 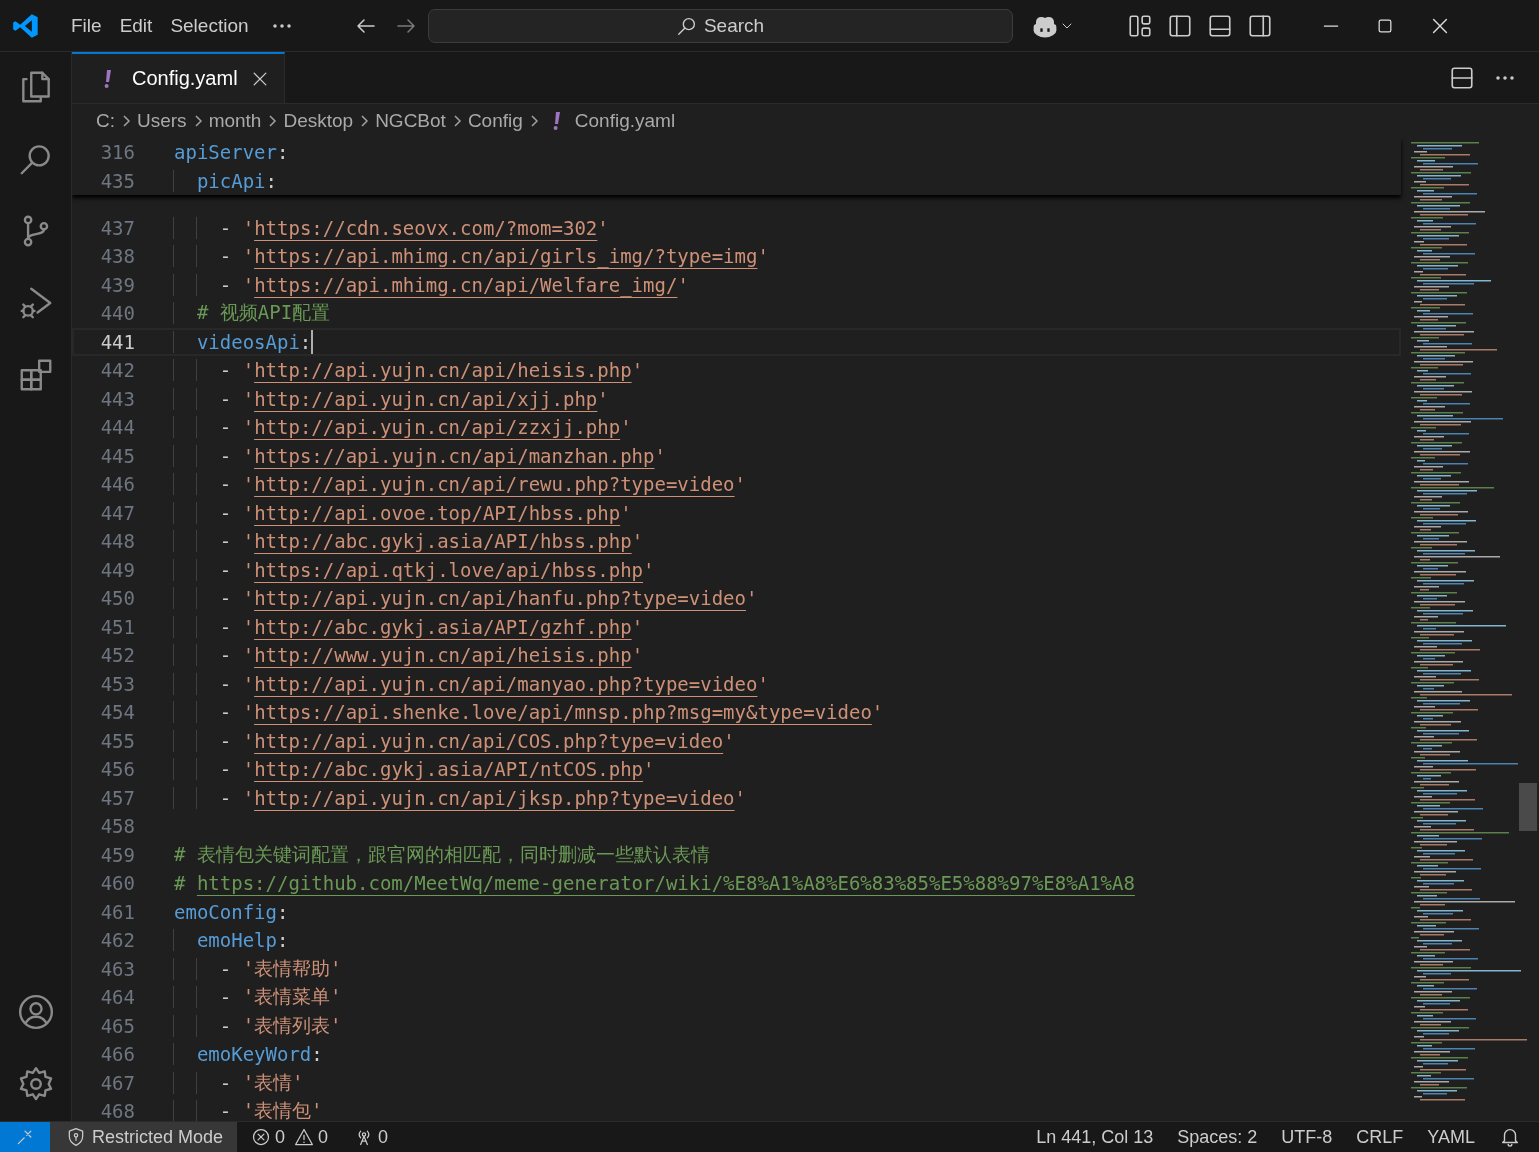 What do you see at coordinates (252, 313) in the screenshot?
I see `code-line: # 视频API配置` at bounding box center [252, 313].